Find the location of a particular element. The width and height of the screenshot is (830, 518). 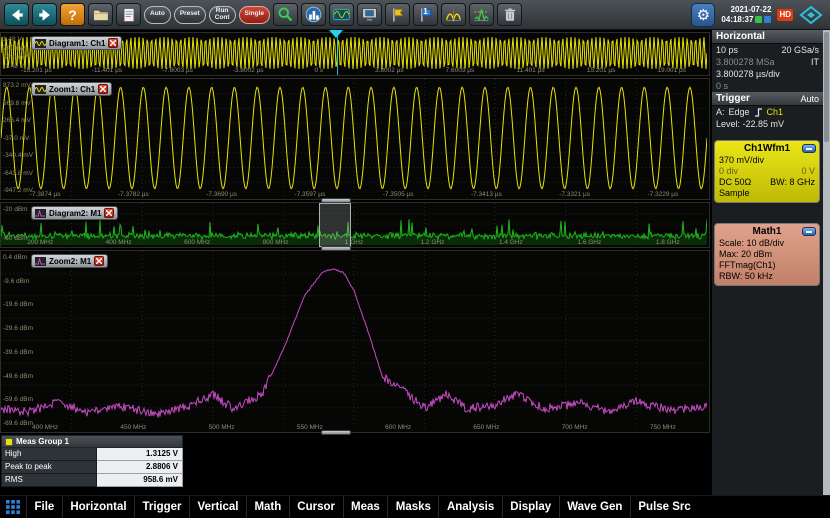

meas-label: Peak to peak is located at coordinates (49, 467).